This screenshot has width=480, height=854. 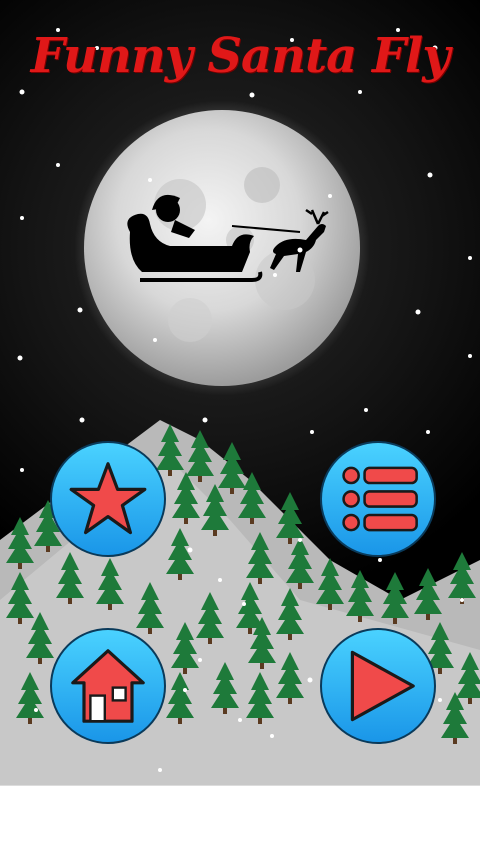 I want to click on rate-button, so click(x=108, y=499).